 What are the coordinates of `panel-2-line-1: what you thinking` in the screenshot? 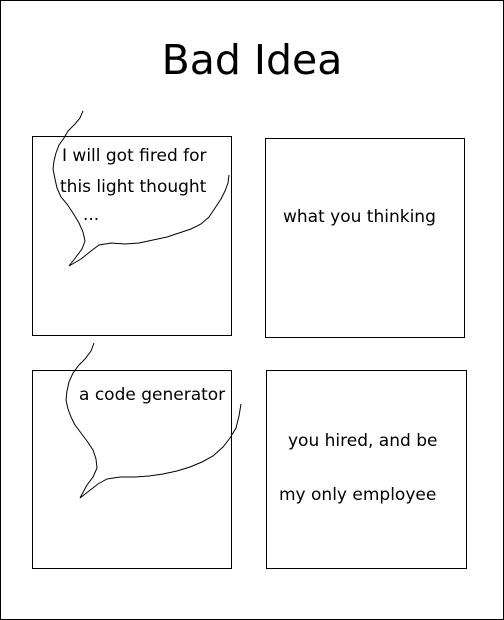 It's located at (359, 217).